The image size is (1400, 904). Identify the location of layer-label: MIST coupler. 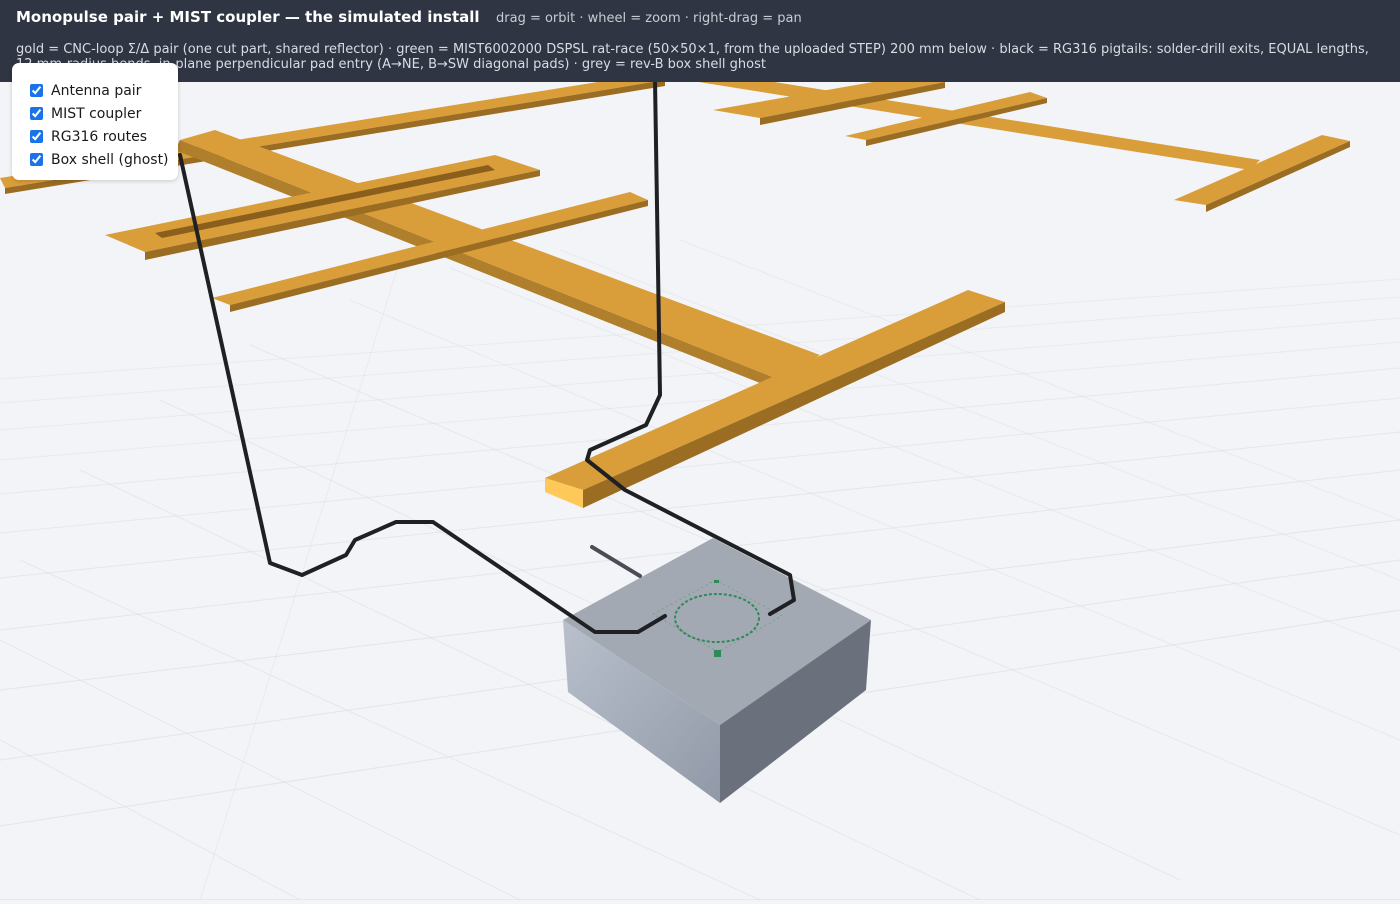
(96, 113).